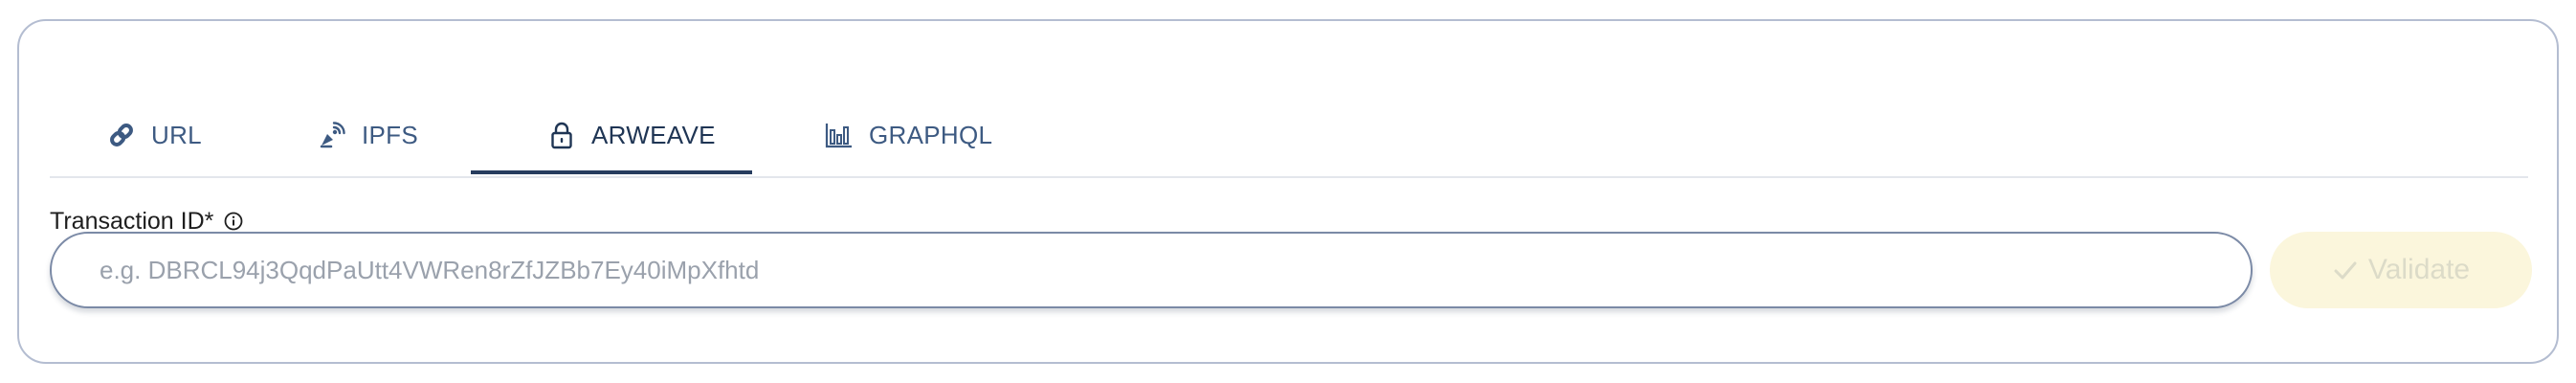  Describe the element at coordinates (233, 222) in the screenshot. I see `info-icon` at that location.